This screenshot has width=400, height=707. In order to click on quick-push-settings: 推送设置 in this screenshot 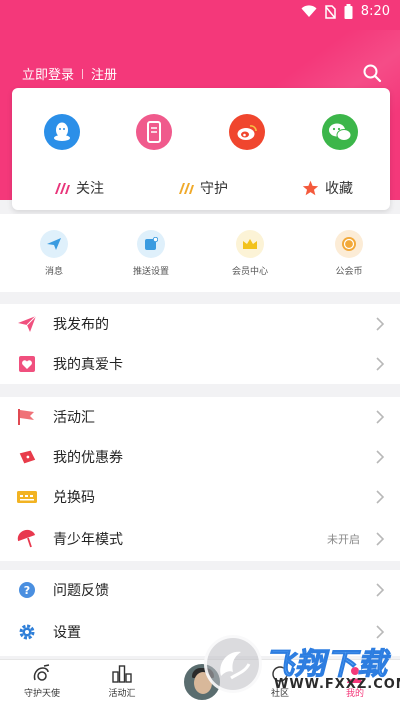, I will do `click(151, 253)`.